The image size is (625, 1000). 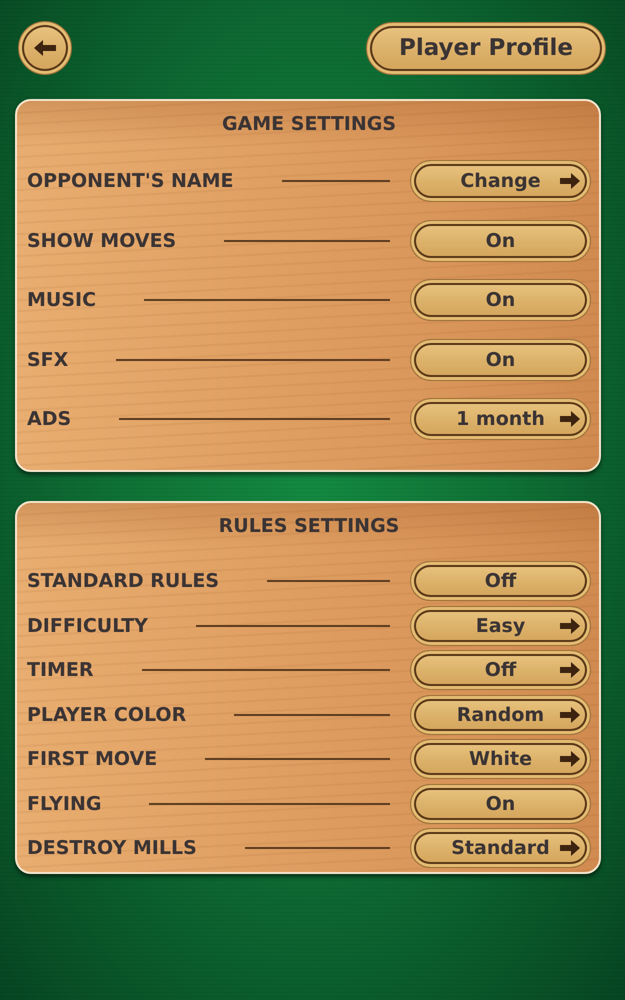 What do you see at coordinates (309, 124) in the screenshot?
I see `section-title: GAME SETTINGS` at bounding box center [309, 124].